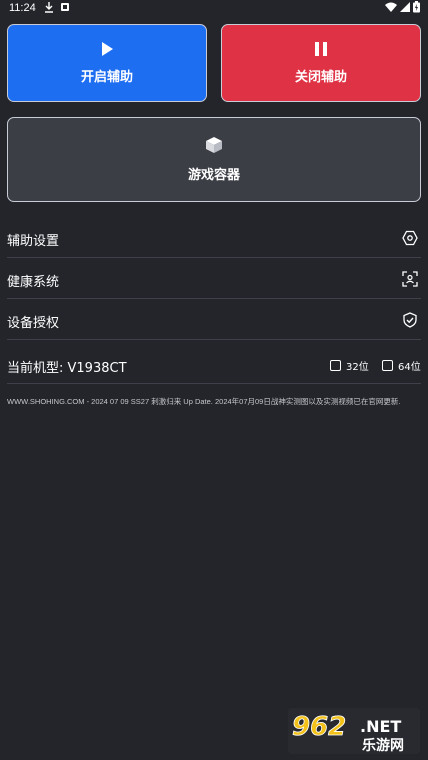 The height and width of the screenshot is (760, 428). I want to click on shield-check-icon, so click(410, 320).